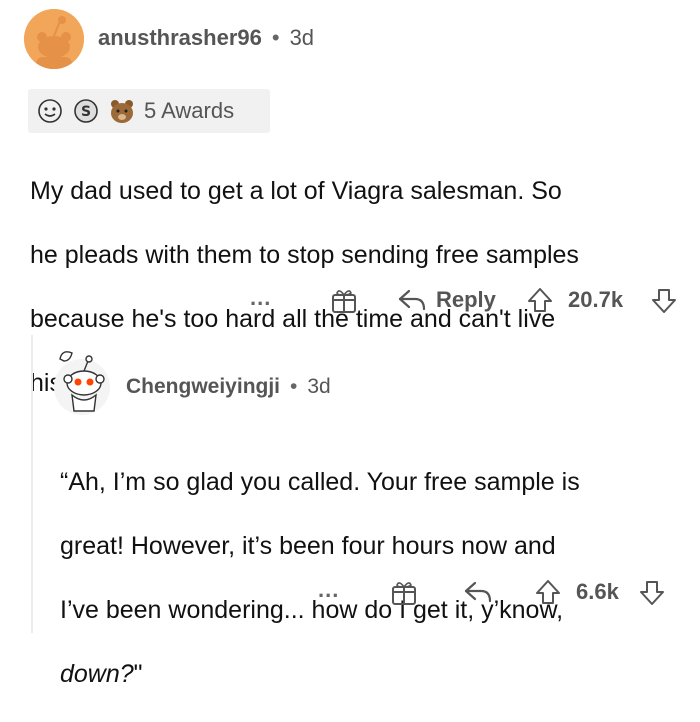 This screenshot has height=722, width=700. What do you see at coordinates (596, 299) in the screenshot?
I see `vote-score: 20.7k` at bounding box center [596, 299].